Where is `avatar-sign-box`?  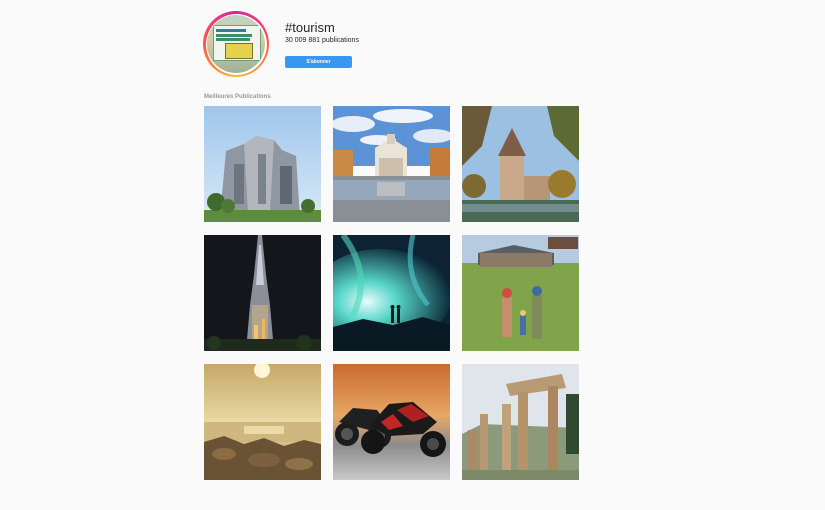 avatar-sign-box is located at coordinates (239, 51).